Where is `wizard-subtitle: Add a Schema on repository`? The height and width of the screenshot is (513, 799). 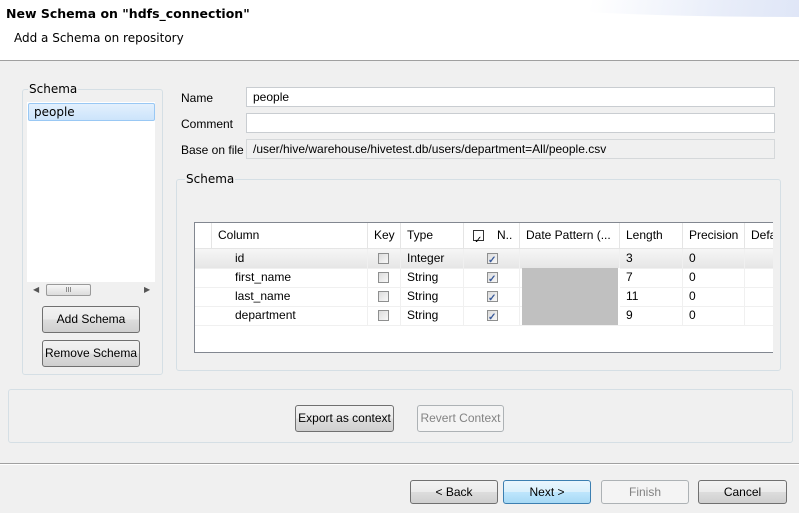 wizard-subtitle: Add a Schema on repository is located at coordinates (99, 38).